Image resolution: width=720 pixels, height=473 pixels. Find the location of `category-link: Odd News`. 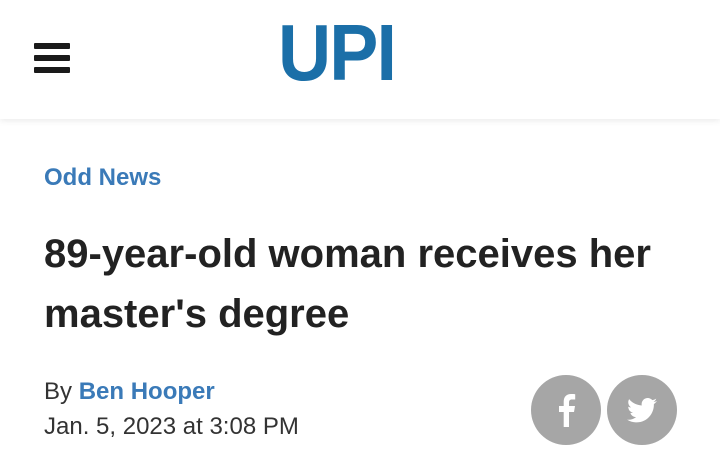

category-link: Odd News is located at coordinates (102, 178).